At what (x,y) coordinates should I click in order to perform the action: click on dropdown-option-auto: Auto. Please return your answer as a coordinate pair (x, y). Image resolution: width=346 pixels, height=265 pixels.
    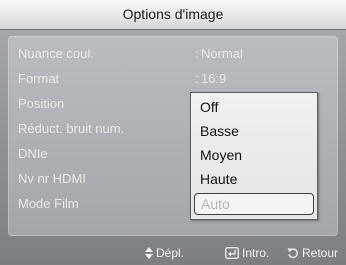
    Looking at the image, I should click on (254, 204).